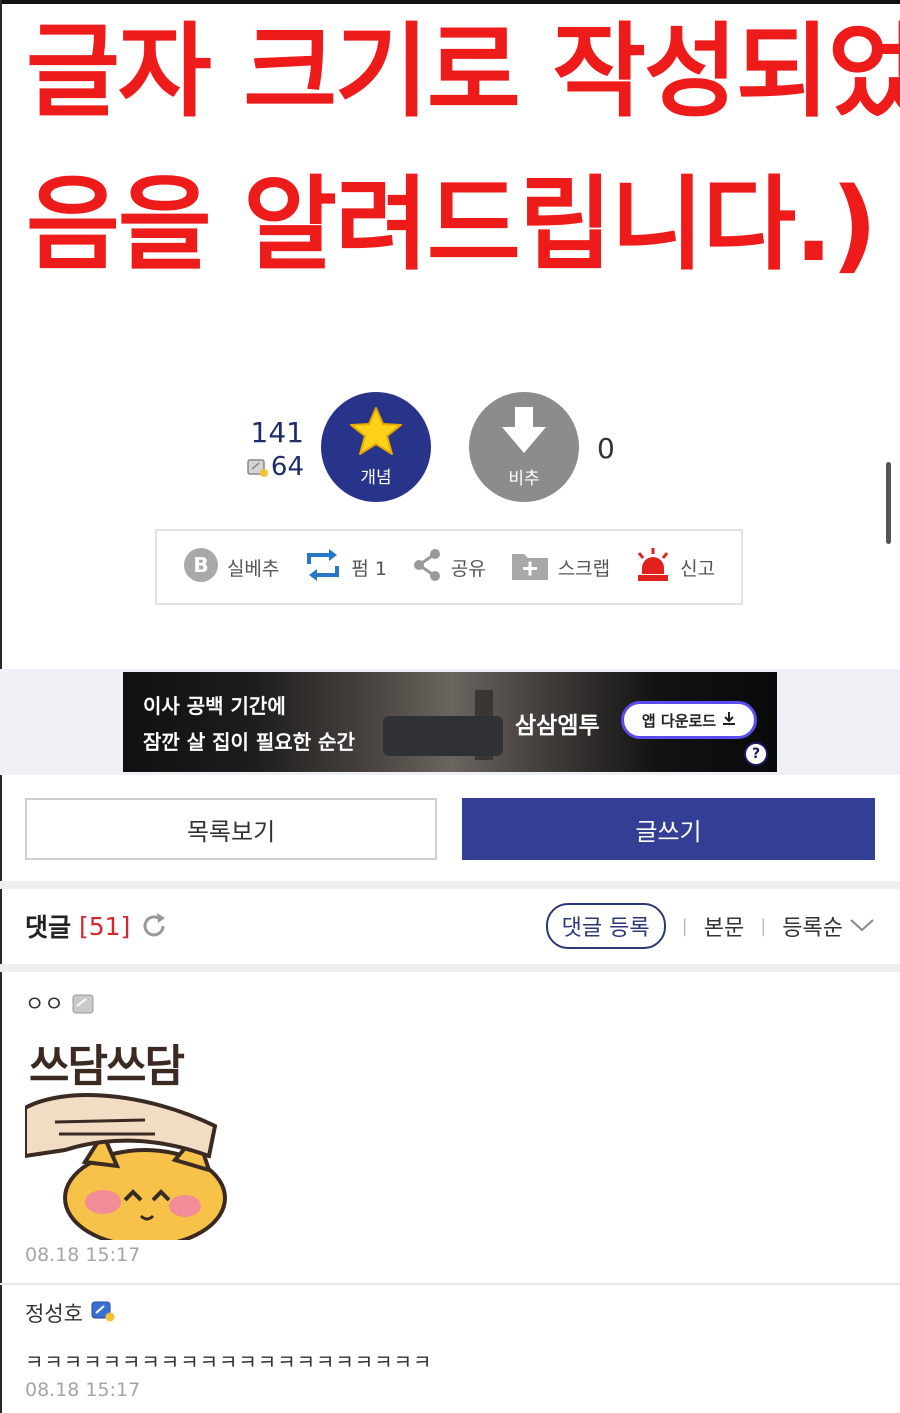 This screenshot has height=1413, width=900. What do you see at coordinates (605, 926) in the screenshot?
I see `register-comment-button: 댓글 등록` at bounding box center [605, 926].